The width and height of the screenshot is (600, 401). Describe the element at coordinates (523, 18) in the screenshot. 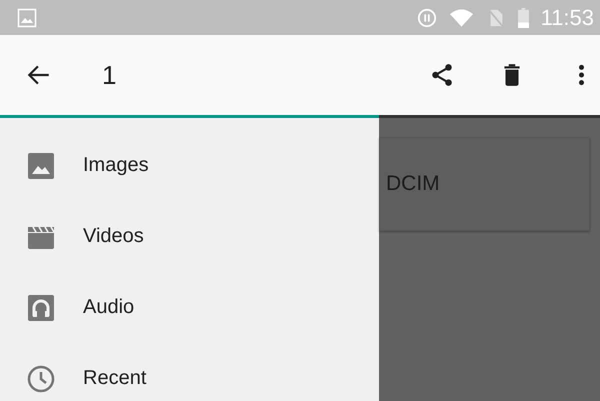

I see `battery-icon` at that location.